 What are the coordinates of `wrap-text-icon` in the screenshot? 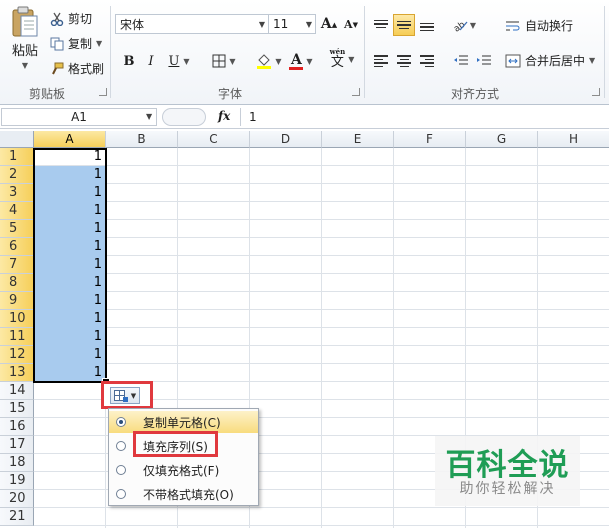 It's located at (513, 26).